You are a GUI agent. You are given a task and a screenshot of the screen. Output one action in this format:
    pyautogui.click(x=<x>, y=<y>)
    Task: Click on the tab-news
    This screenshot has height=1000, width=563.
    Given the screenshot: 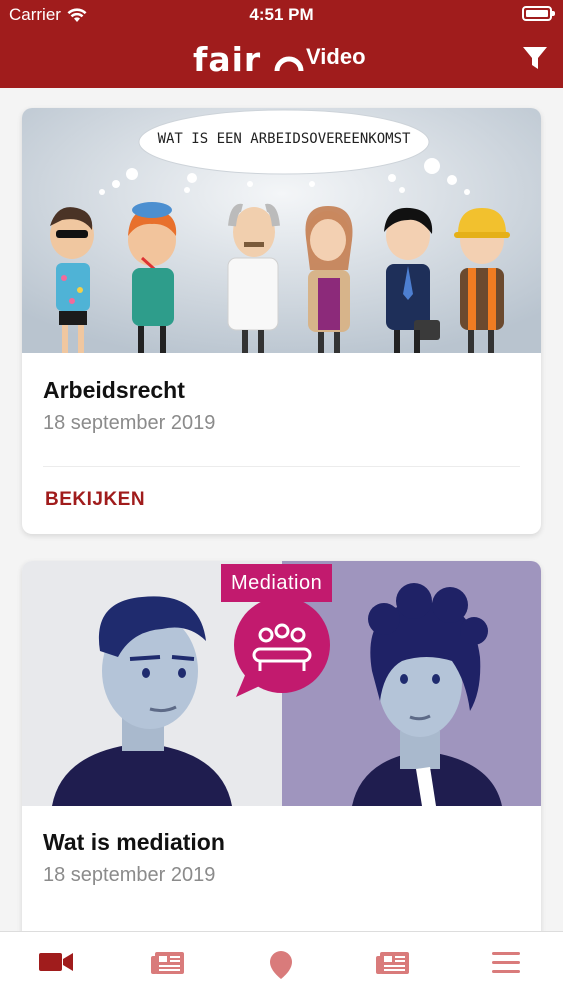 What is the action you would take?
    pyautogui.click(x=168, y=966)
    